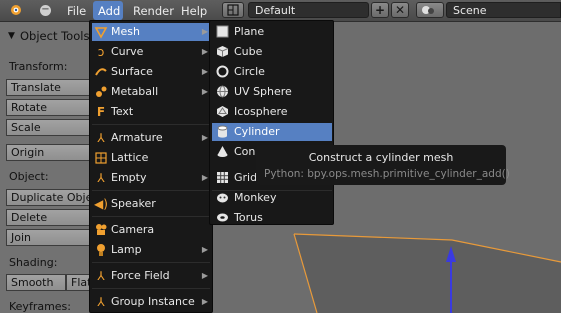  Describe the element at coordinates (36, 282) in the screenshot. I see `smooth-button: Smooth` at that location.